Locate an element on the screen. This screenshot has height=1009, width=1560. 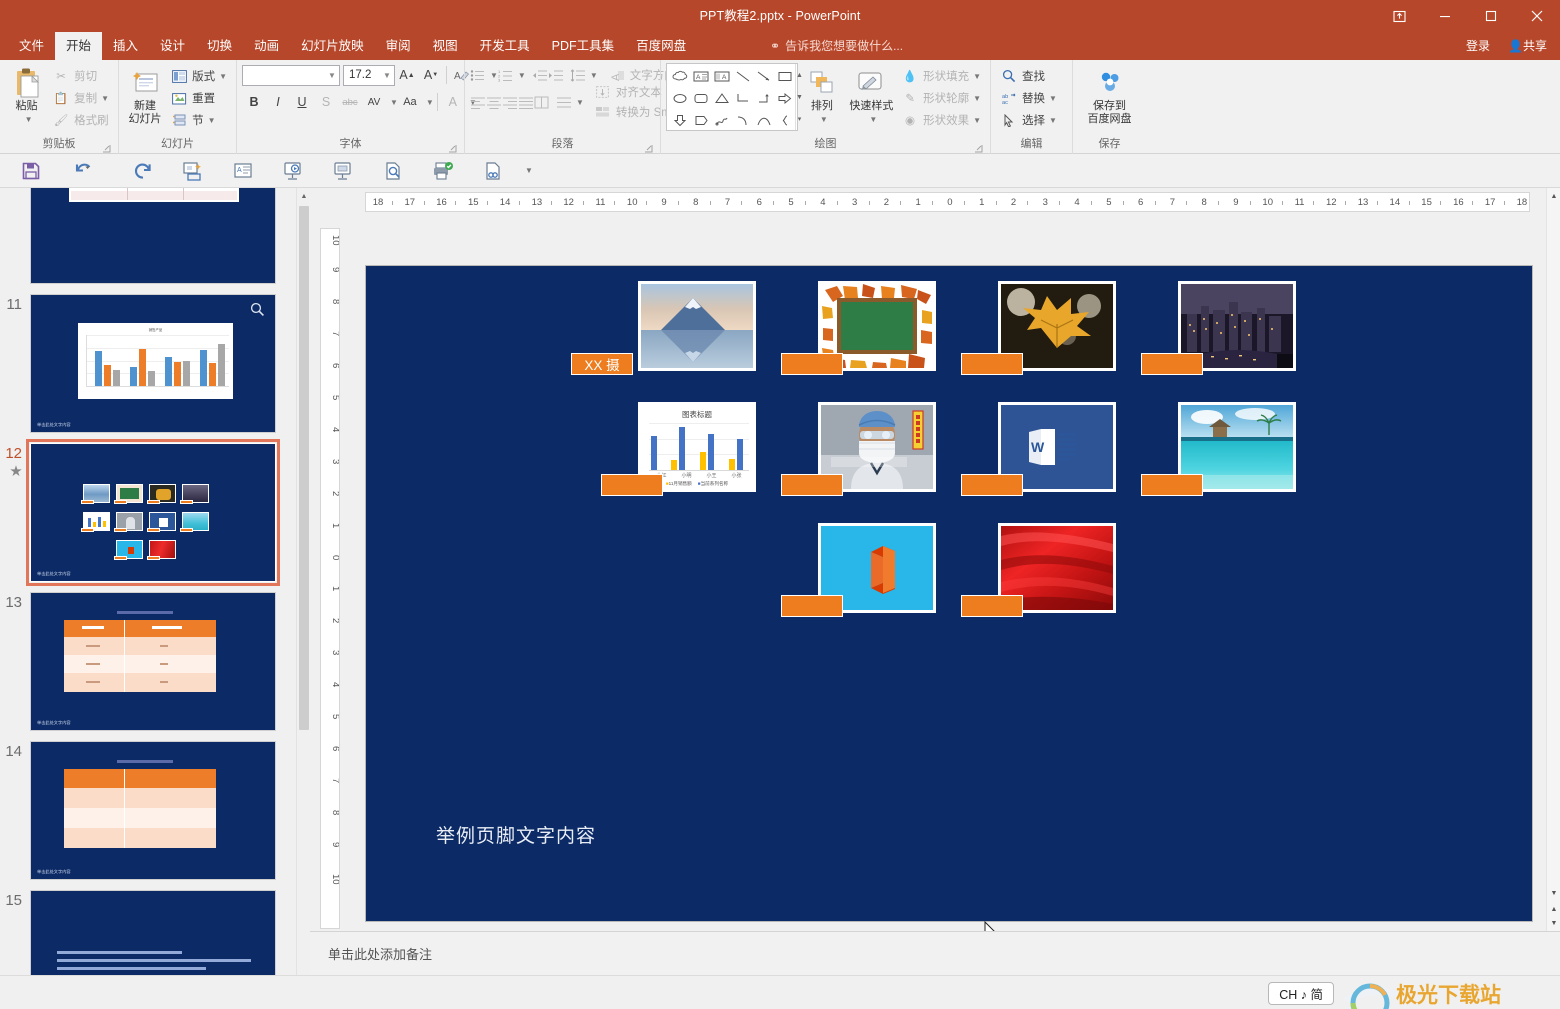
numbering-button: 123 is located at coordinates (506, 75).